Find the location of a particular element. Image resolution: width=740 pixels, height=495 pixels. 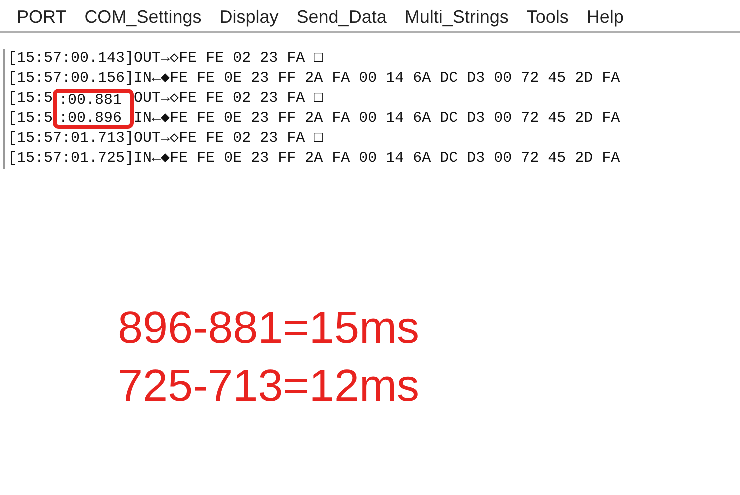

menu-item: COM_Settings is located at coordinates (143, 15).